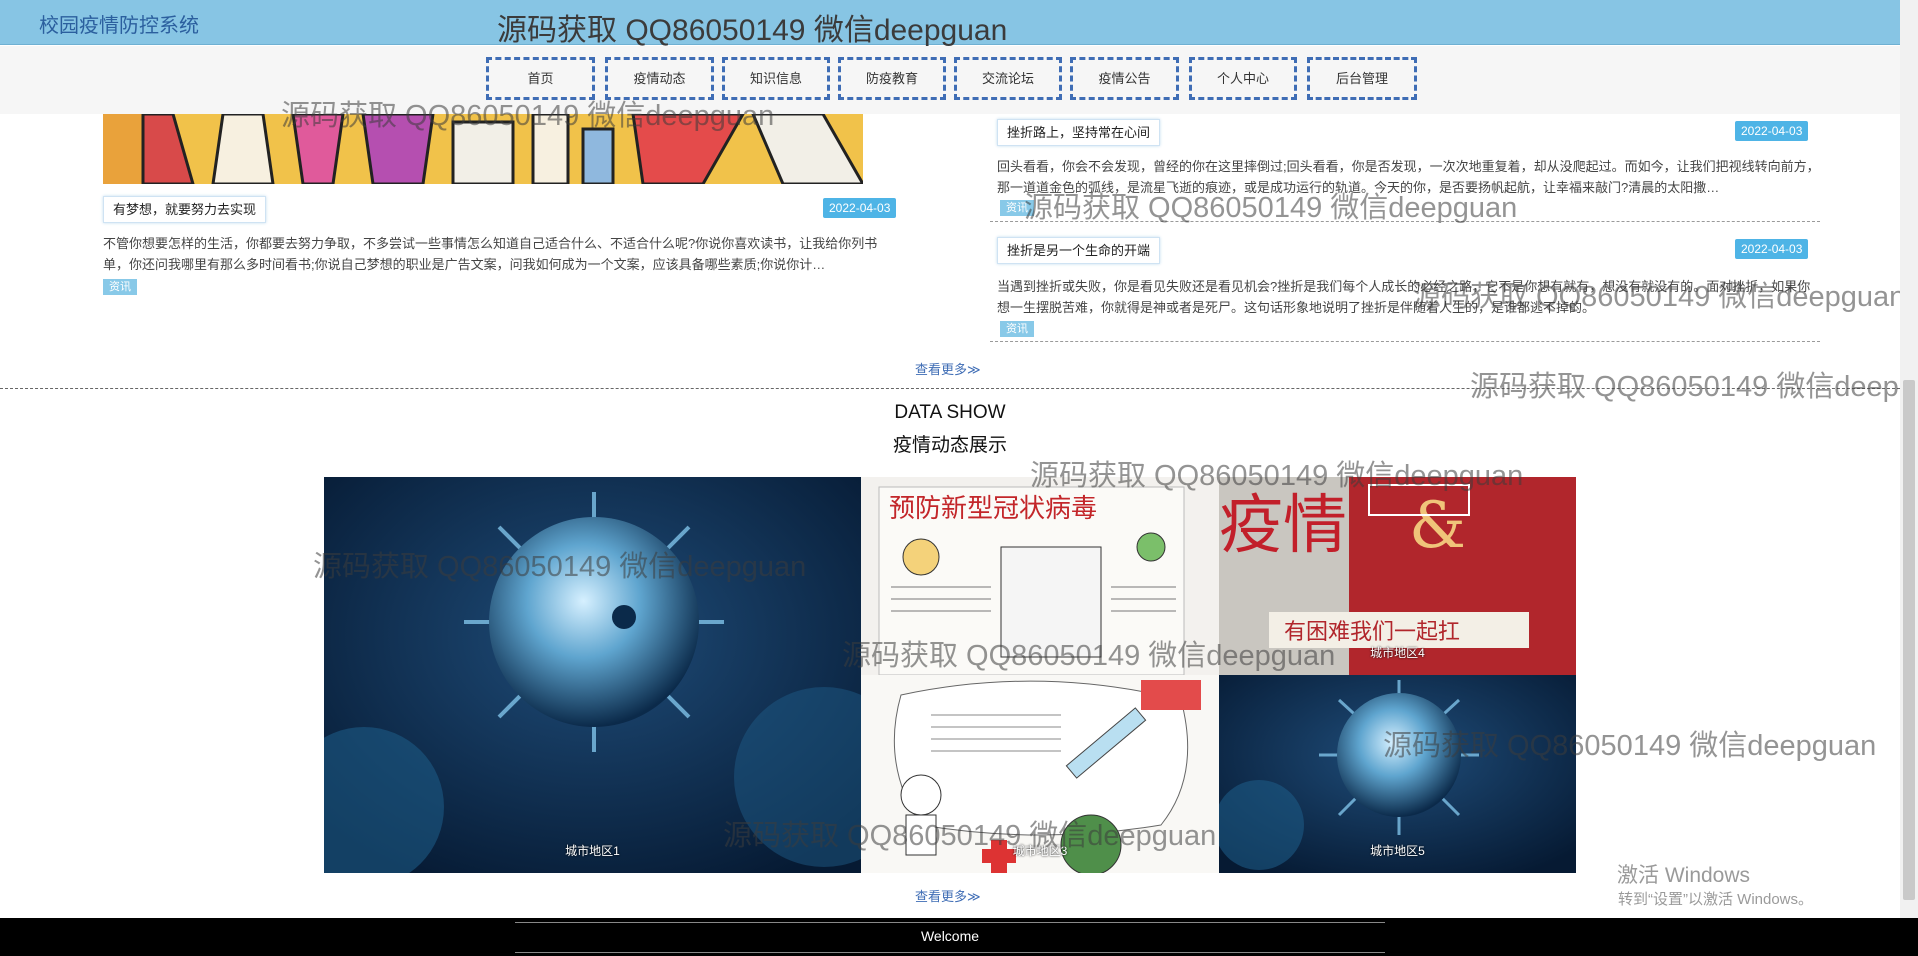 This screenshot has width=1918, height=956. Describe the element at coordinates (659, 78) in the screenshot. I see `nav-epidemic-news: 疫情动态` at that location.